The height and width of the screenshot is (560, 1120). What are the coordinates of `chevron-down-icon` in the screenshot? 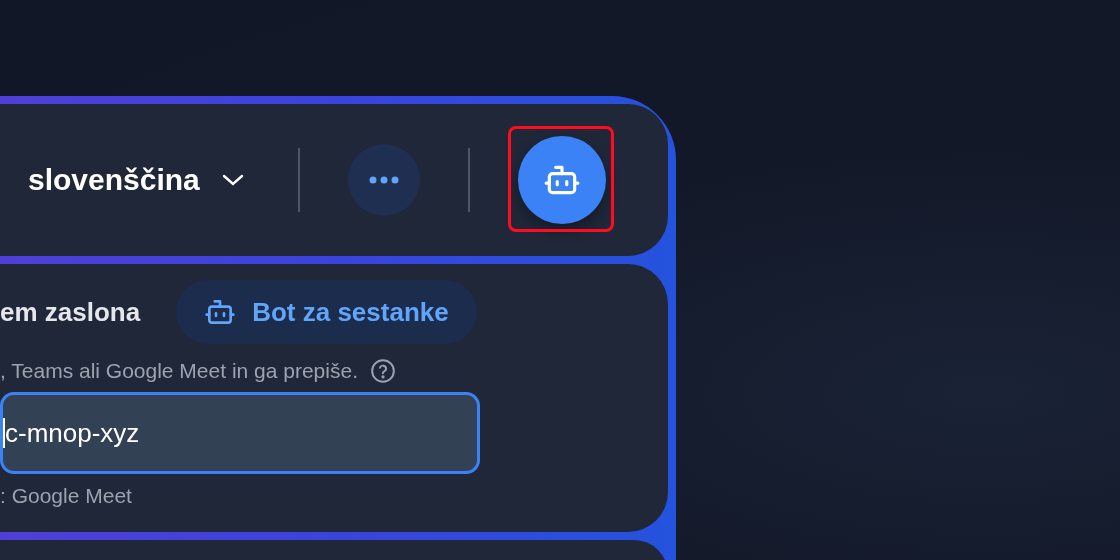 It's located at (232, 180).